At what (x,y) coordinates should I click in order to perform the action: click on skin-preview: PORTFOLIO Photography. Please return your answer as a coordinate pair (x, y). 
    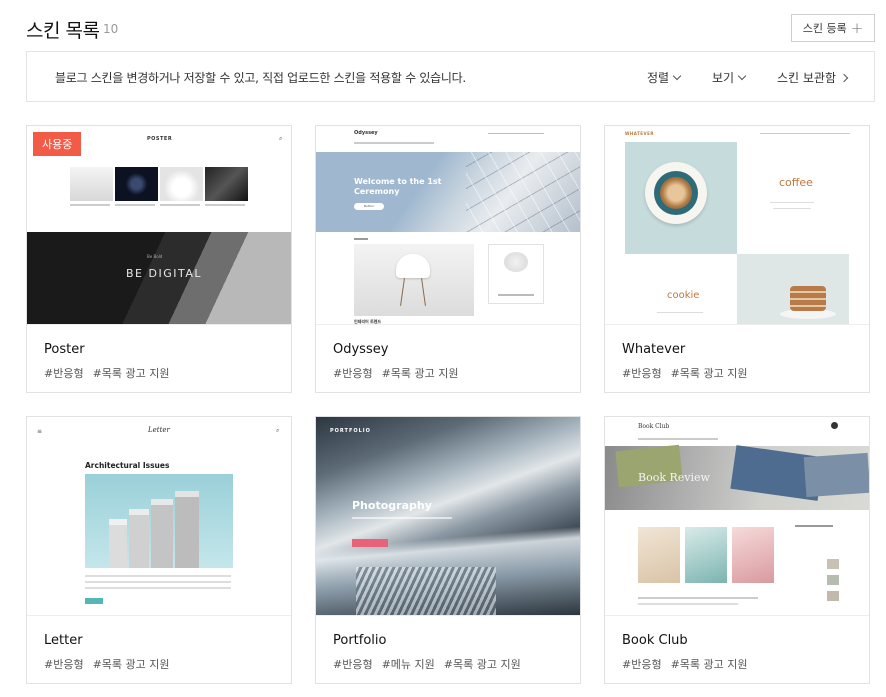
    Looking at the image, I should click on (448, 516).